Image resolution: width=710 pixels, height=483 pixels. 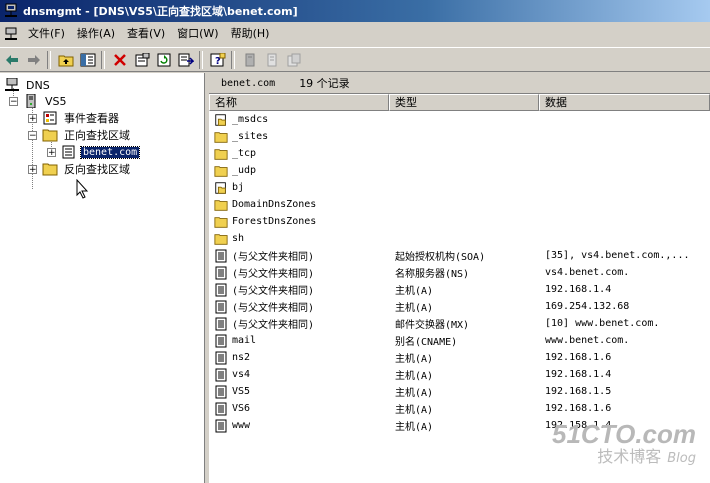 I want to click on delete-icon, so click(x=120, y=59).